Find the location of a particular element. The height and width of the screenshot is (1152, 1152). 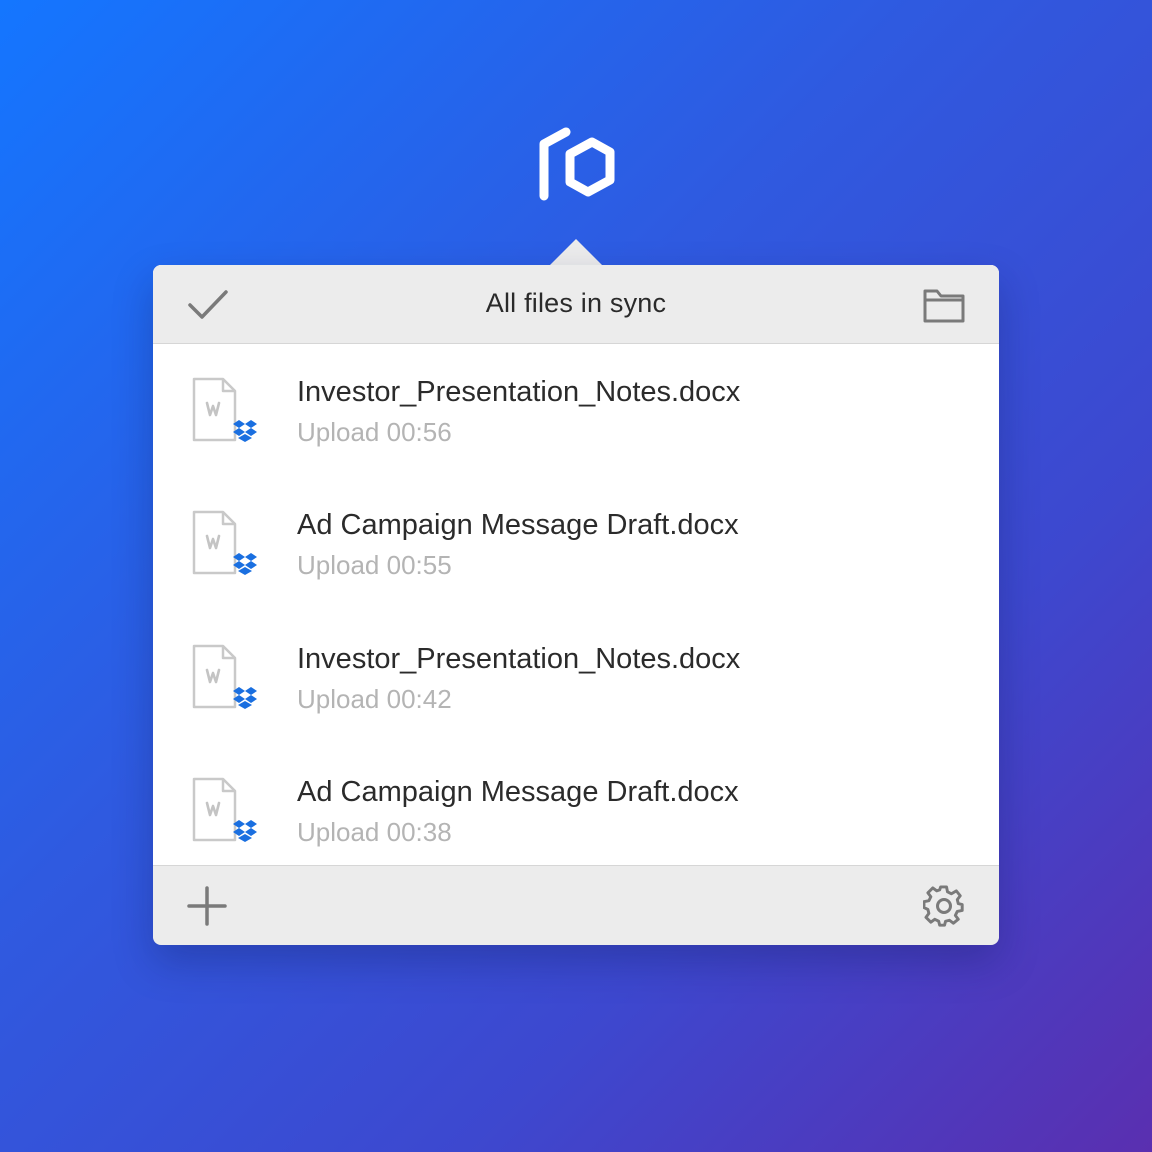

popover-header: All files in sync is located at coordinates (576, 304).